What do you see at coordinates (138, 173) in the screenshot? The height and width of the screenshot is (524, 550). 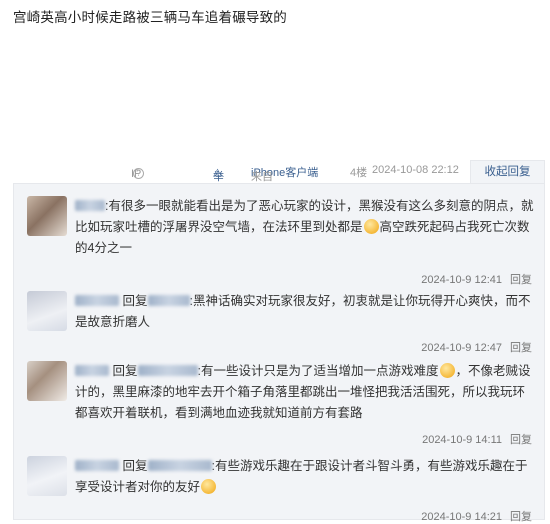 I see `help-icon: ?` at bounding box center [138, 173].